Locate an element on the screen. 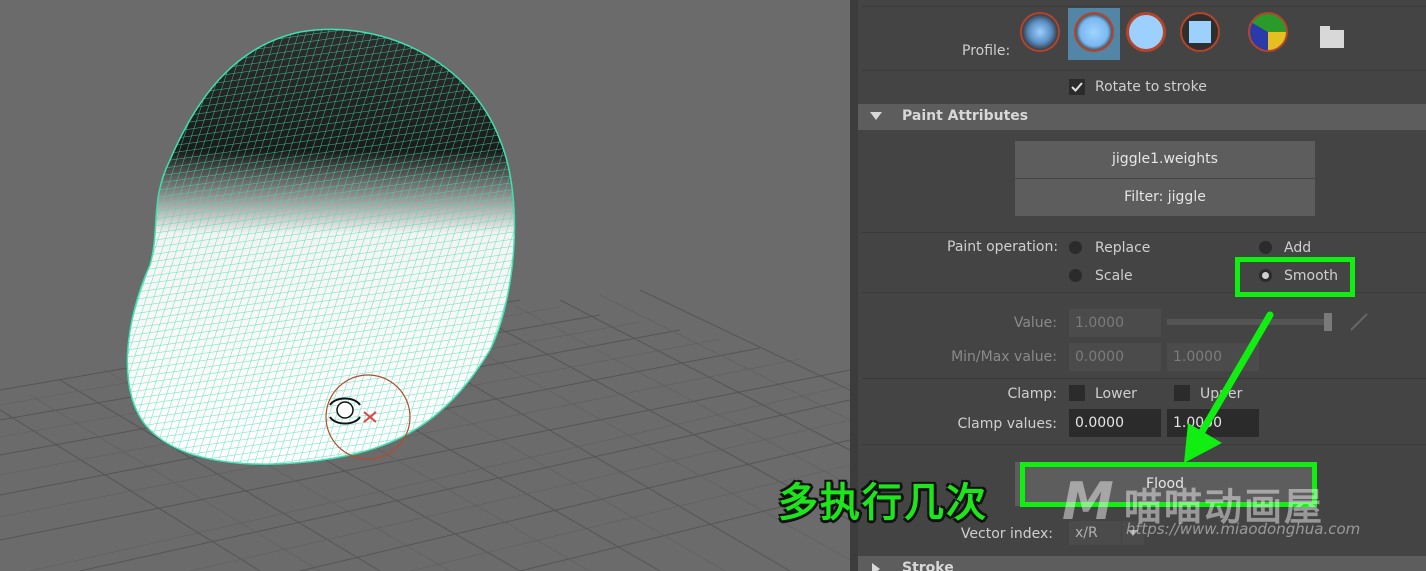 This screenshot has height=571, width=1426. clamp-low-field: 0.0000 is located at coordinates (1115, 423).